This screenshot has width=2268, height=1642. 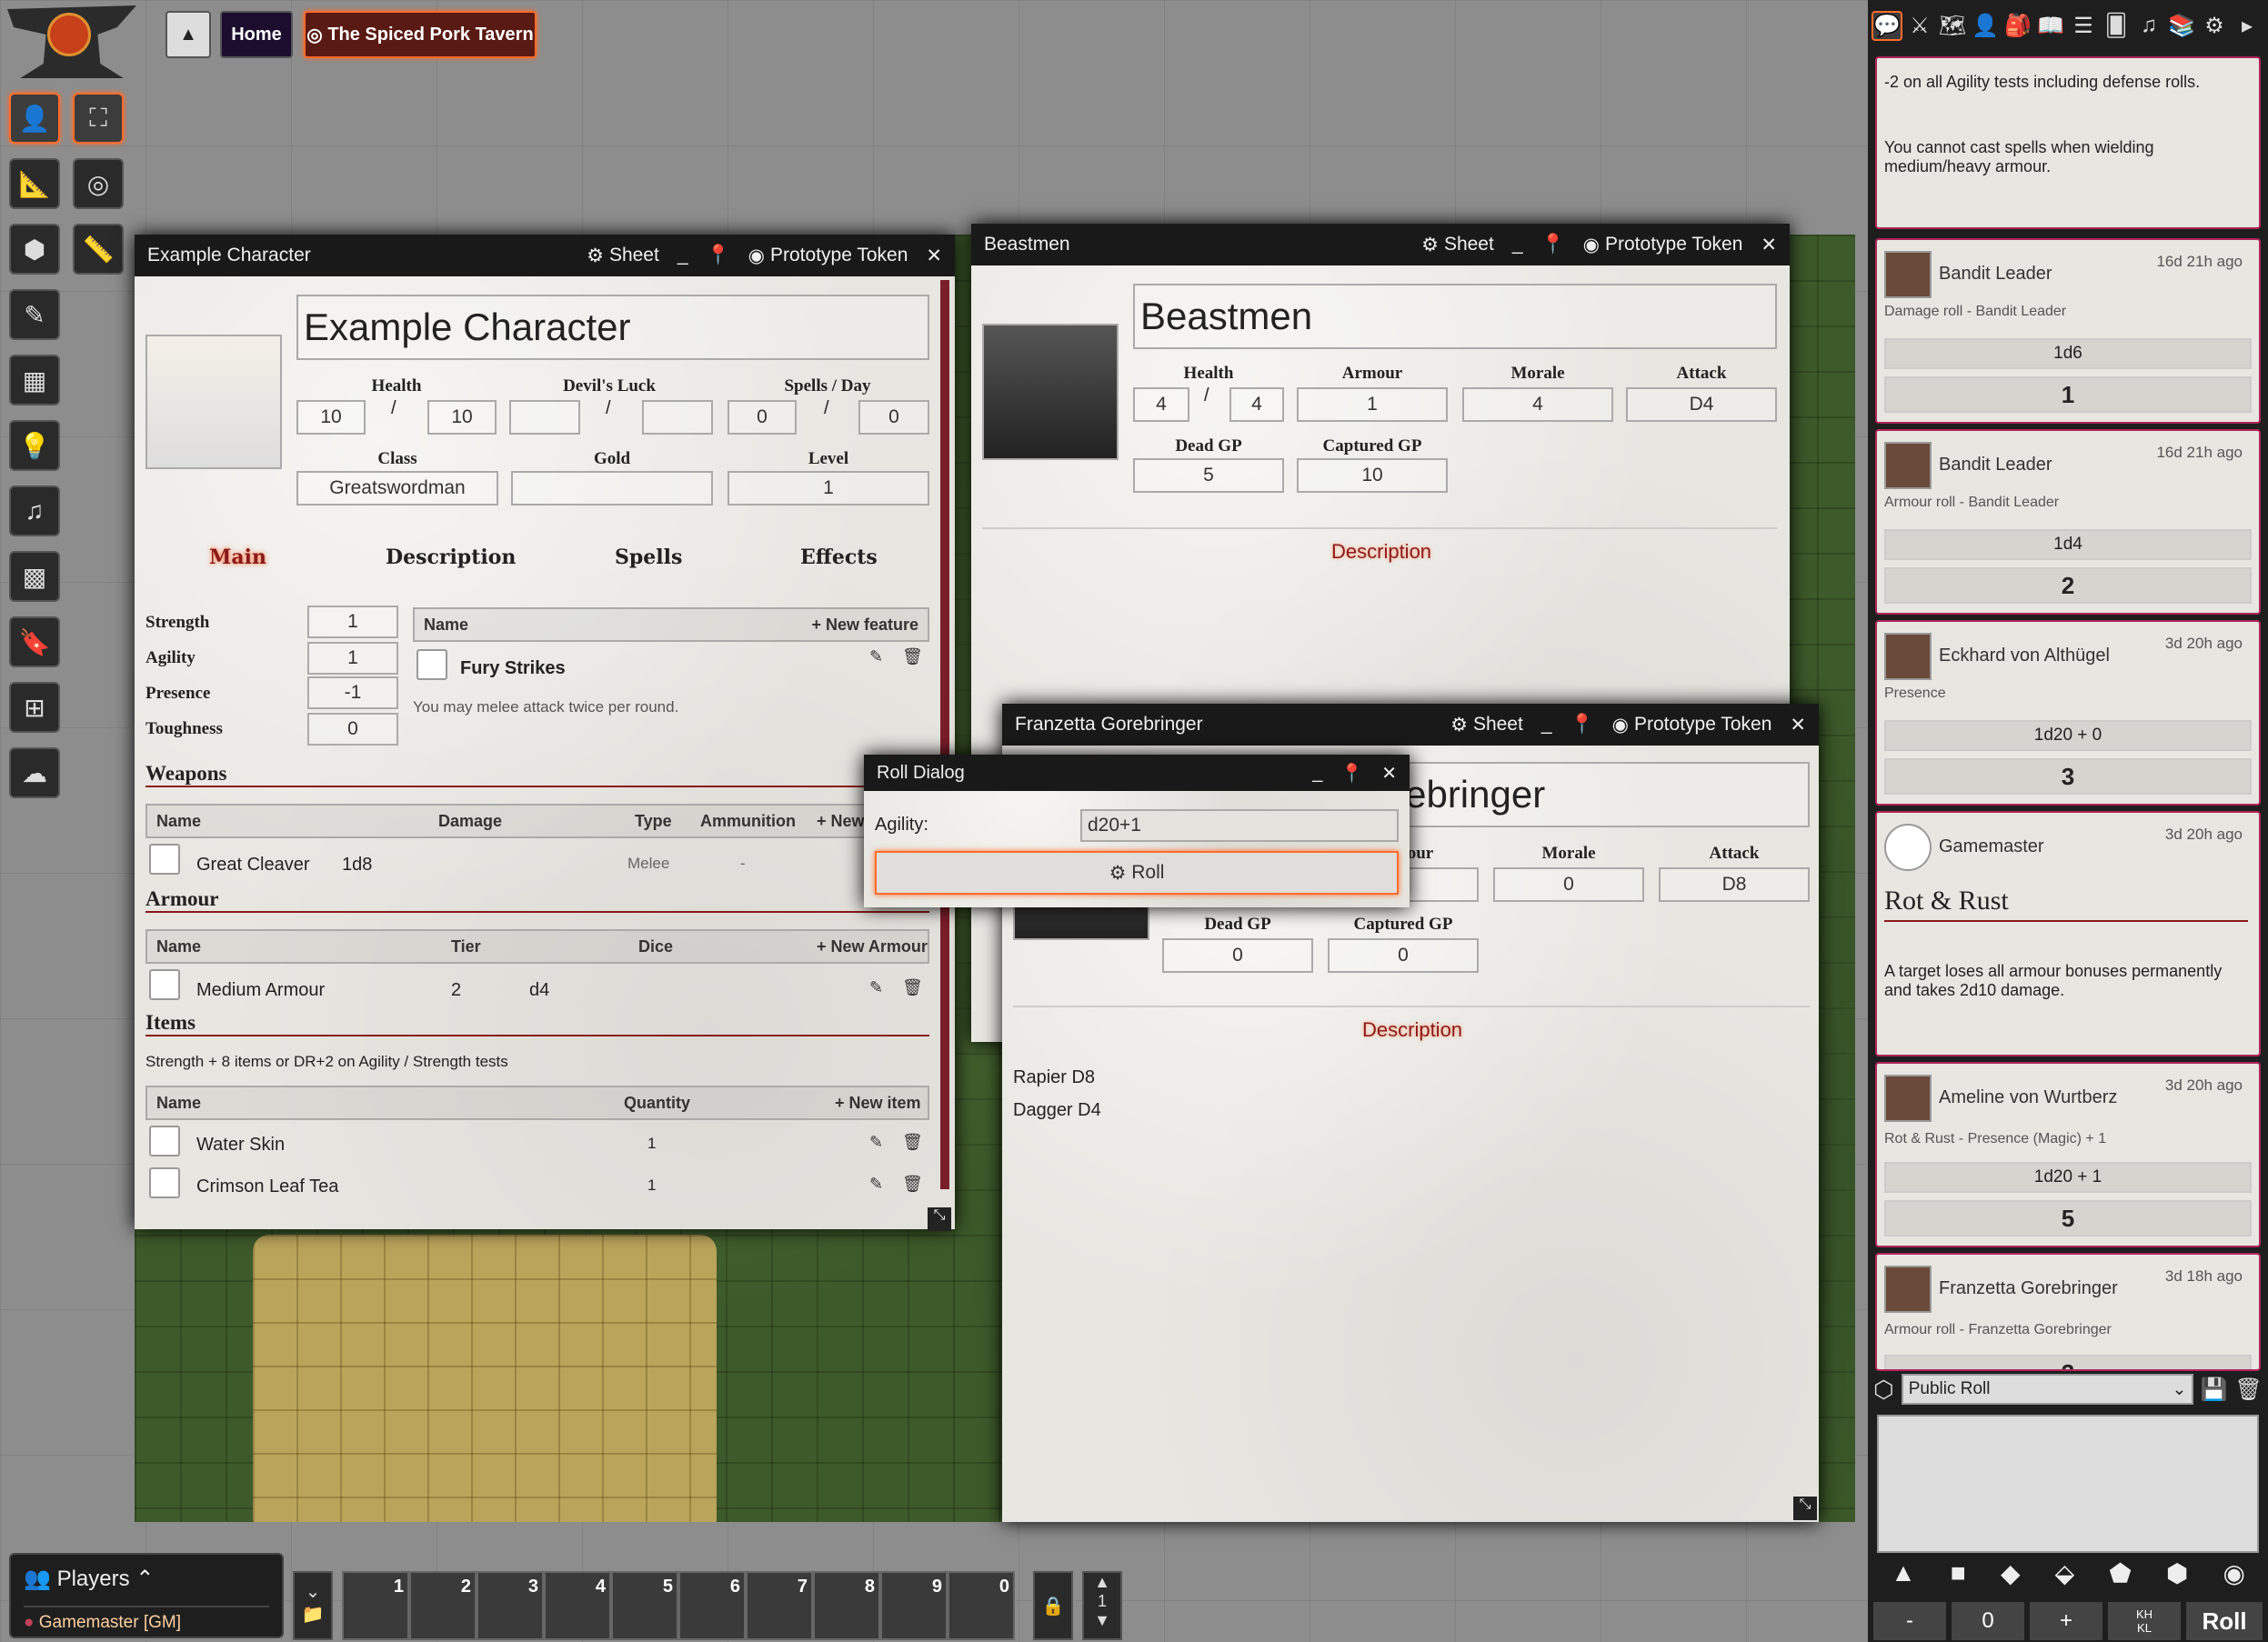 I want to click on dice-formula: 1d4, so click(x=2068, y=544).